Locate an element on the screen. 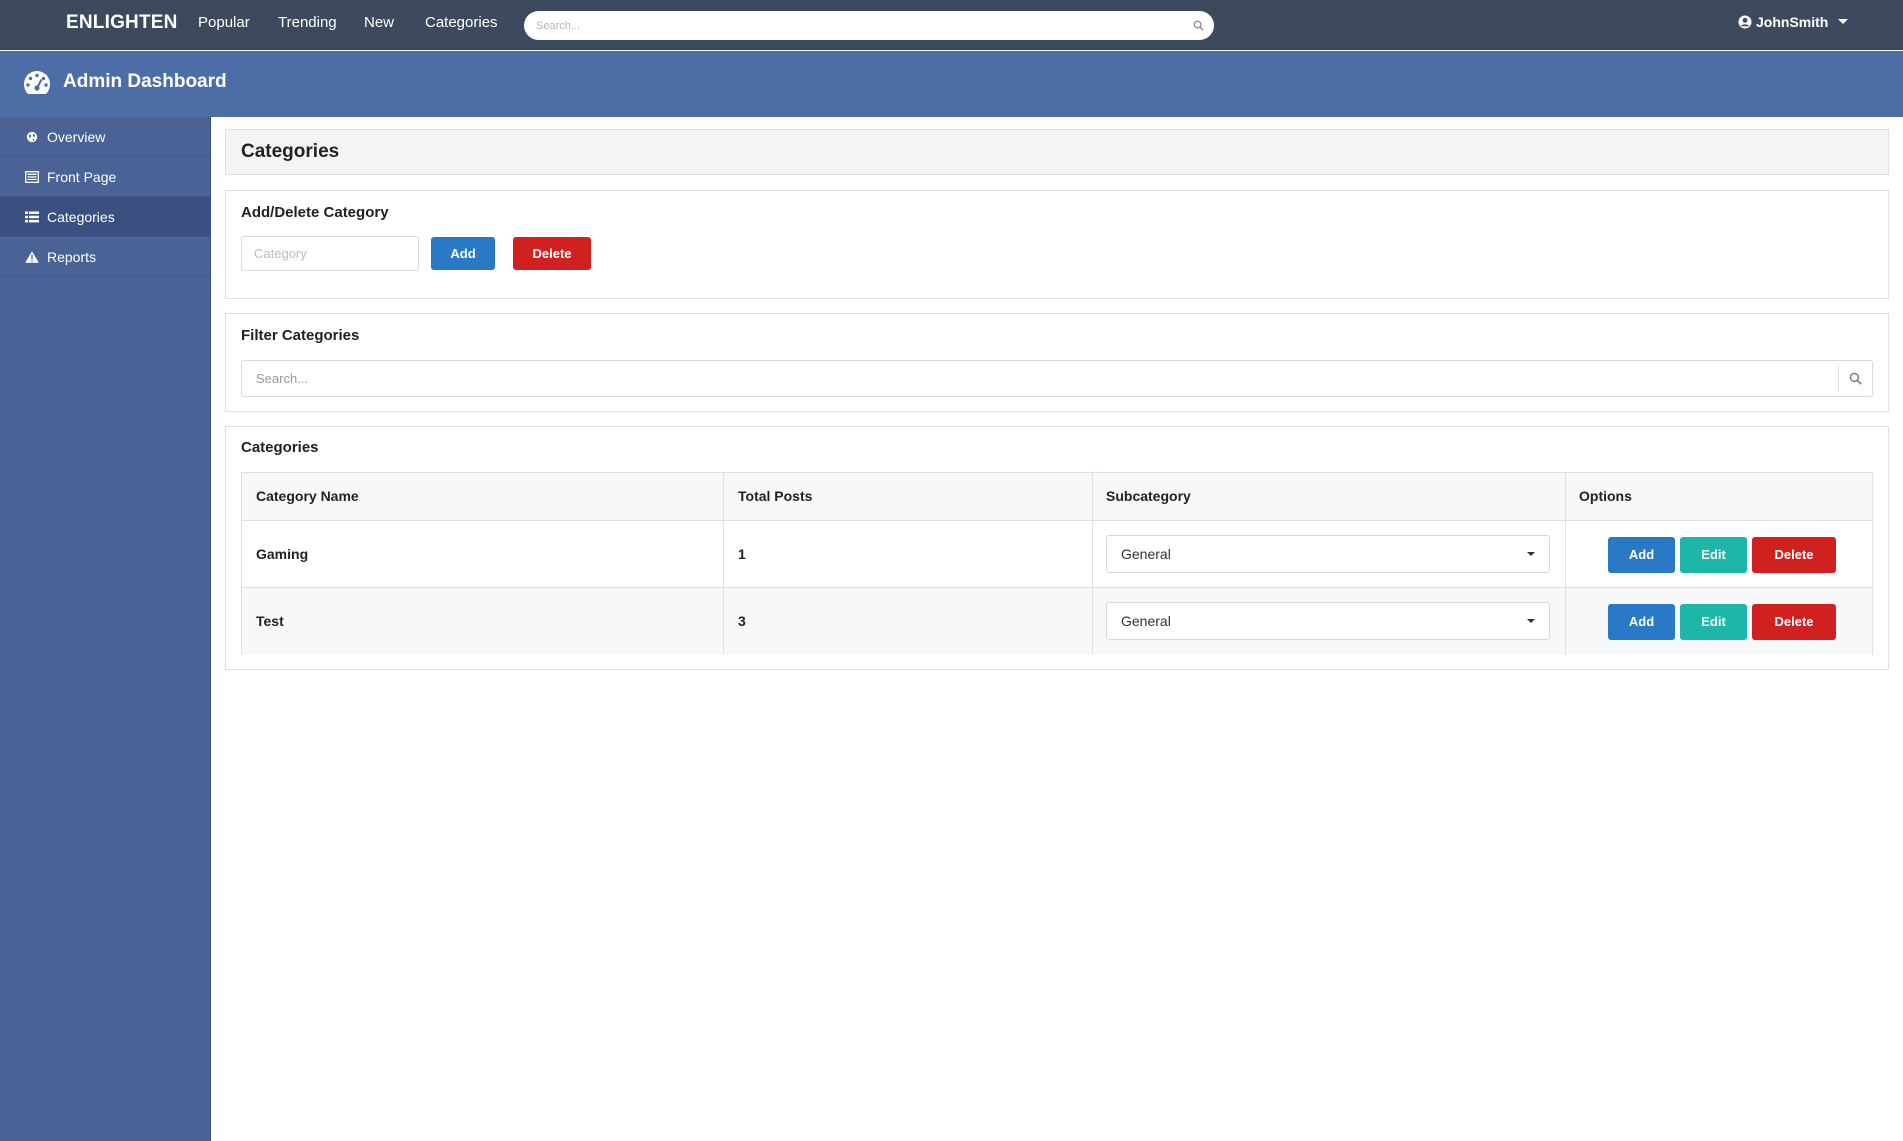 This screenshot has height=1141, width=1903. sidebar-item-label: Categories is located at coordinates (81, 217).